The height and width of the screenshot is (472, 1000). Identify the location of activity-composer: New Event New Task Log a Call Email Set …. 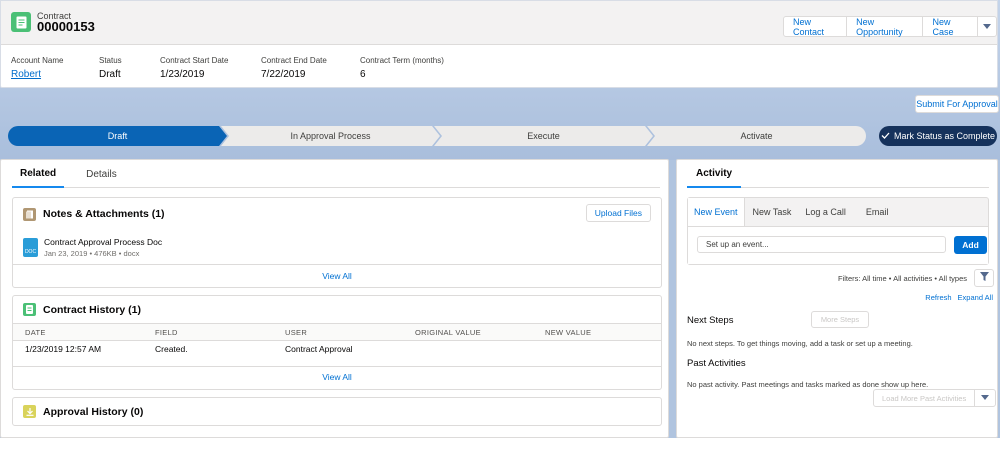
(838, 231).